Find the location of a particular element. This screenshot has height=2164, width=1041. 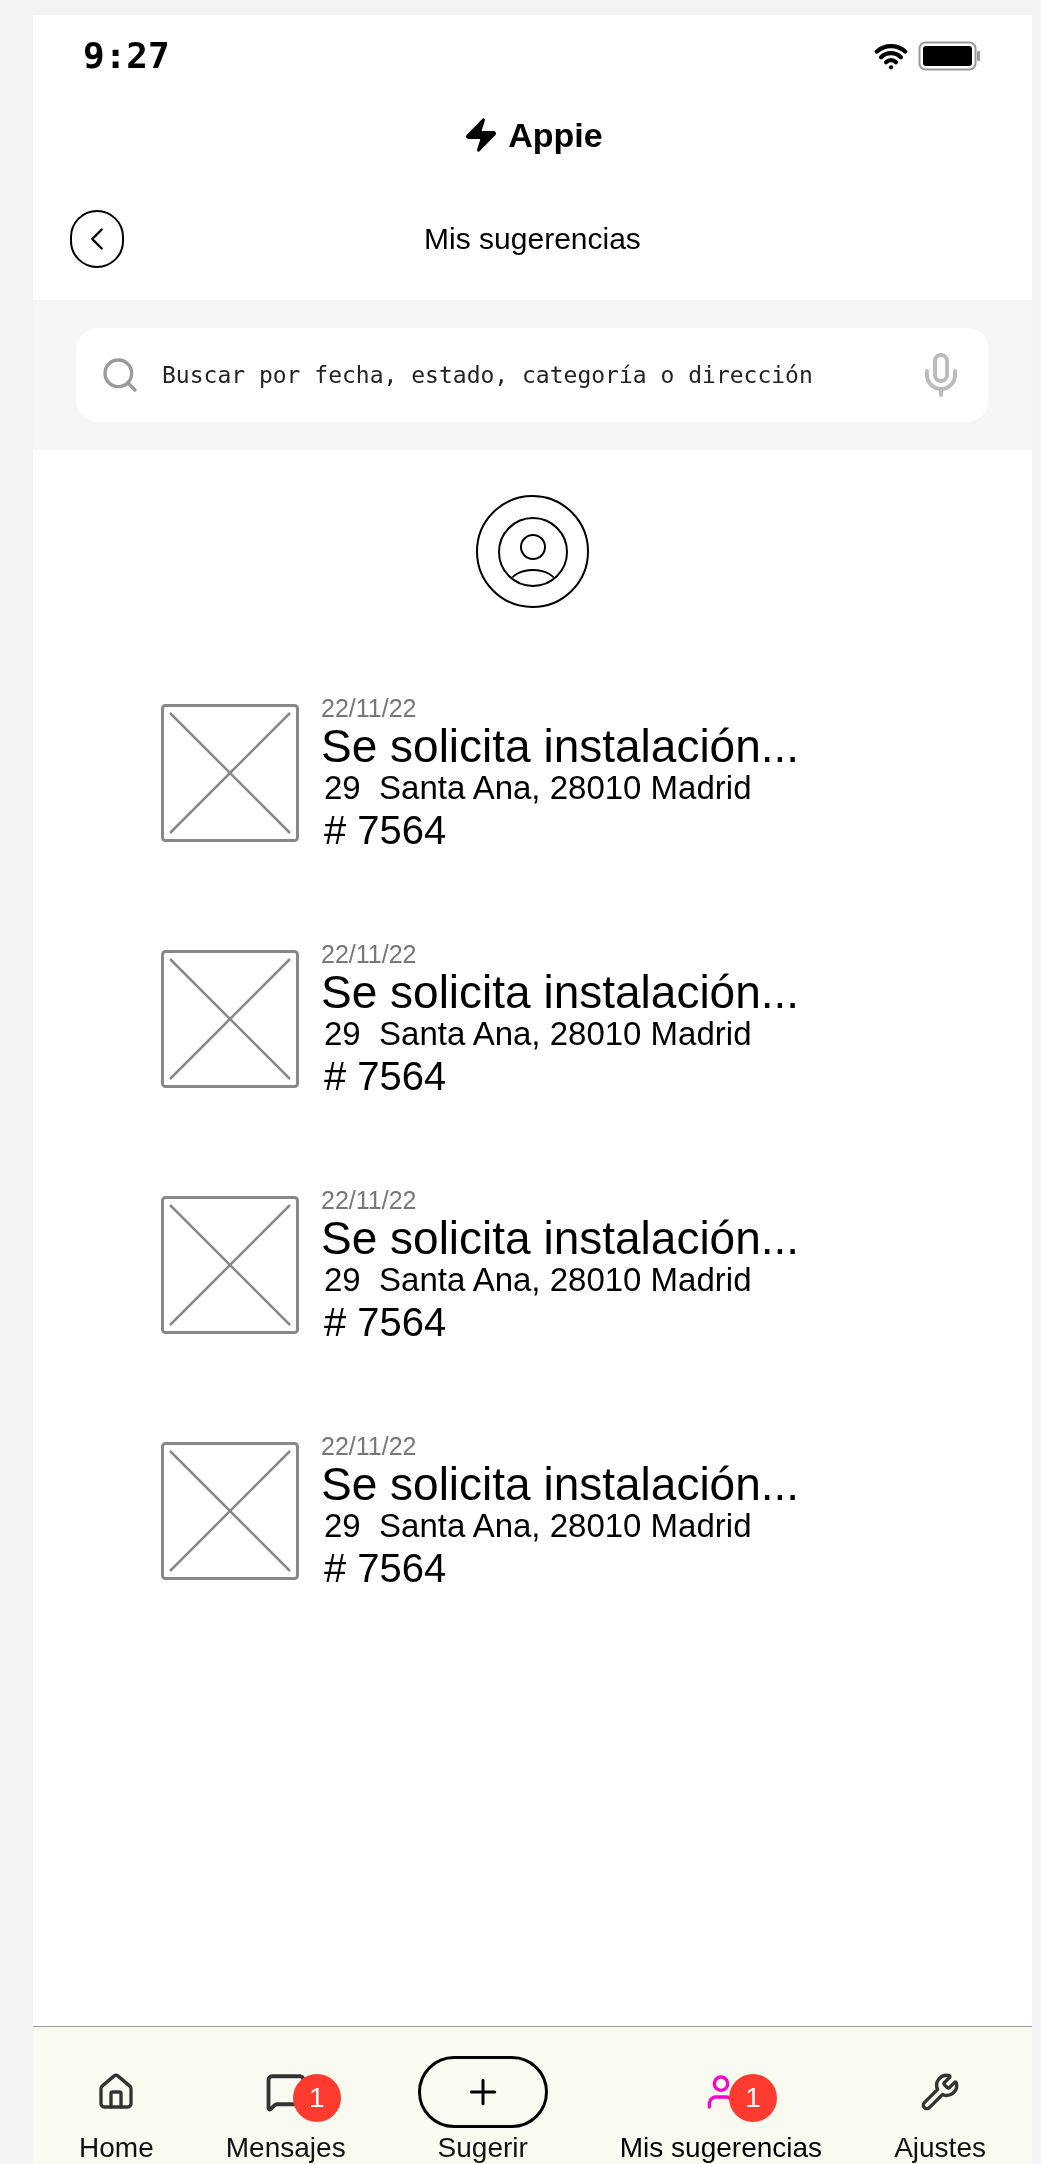

wrench-icon is located at coordinates (940, 2092).